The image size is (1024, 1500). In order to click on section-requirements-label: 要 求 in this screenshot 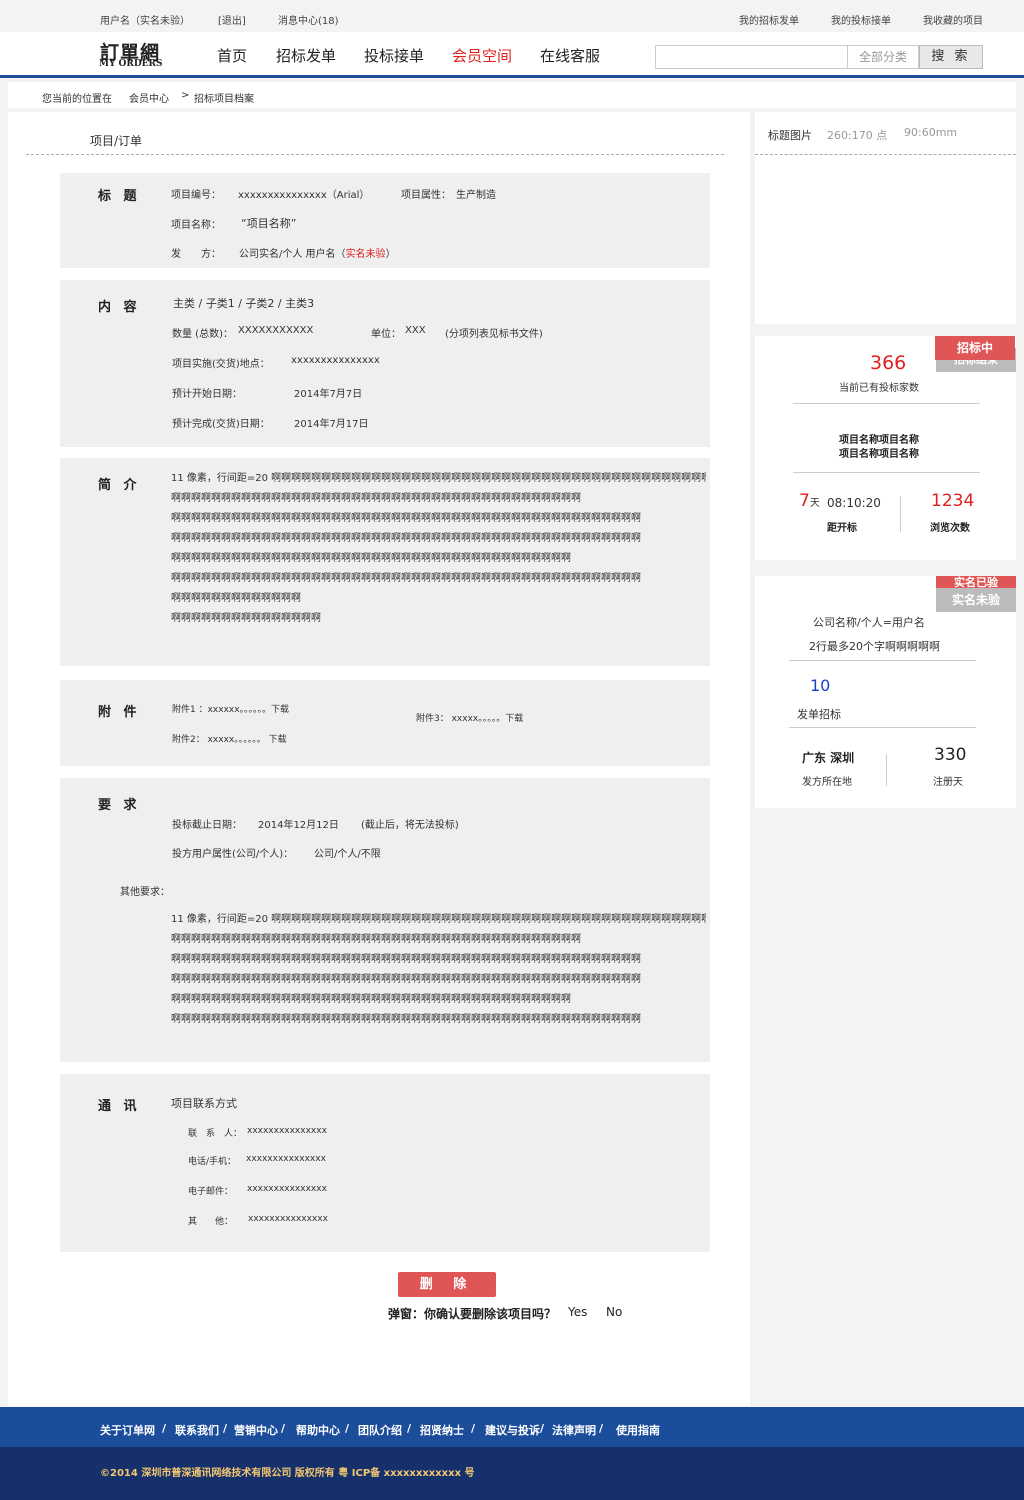, I will do `click(119, 805)`.